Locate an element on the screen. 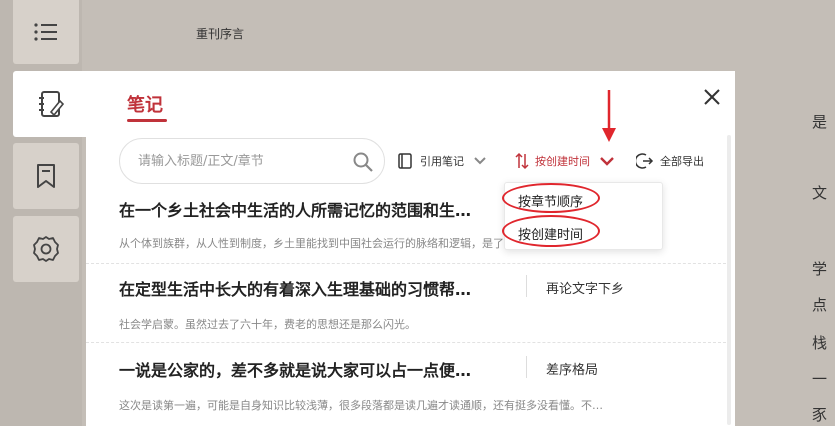 The width and height of the screenshot is (835, 426). sidebar-notes-button is located at coordinates (51, 104).